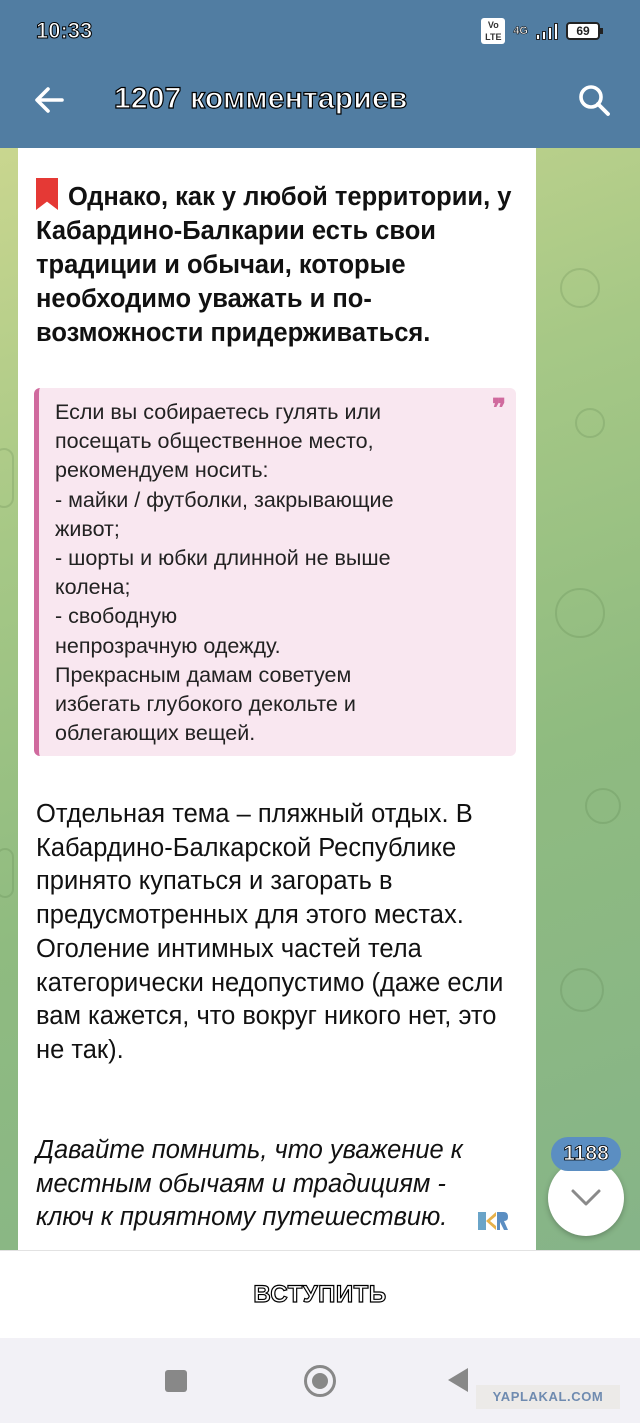 This screenshot has height=1423, width=640. What do you see at coordinates (584, 31) in the screenshot?
I see `battery-icon: 69` at bounding box center [584, 31].